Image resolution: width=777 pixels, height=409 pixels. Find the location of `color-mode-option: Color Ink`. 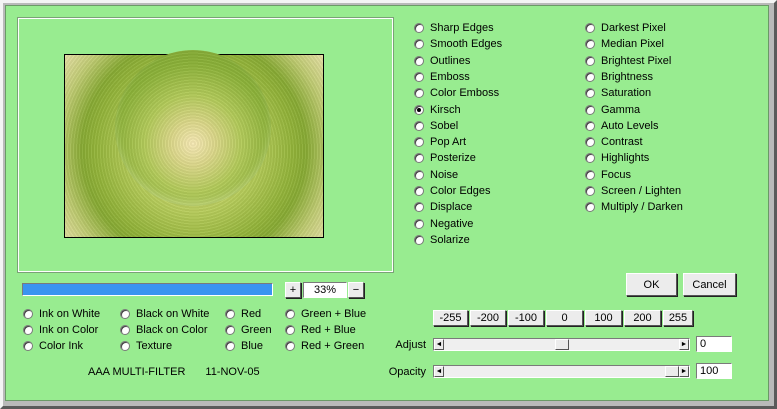

color-mode-option: Color Ink is located at coordinates (53, 346).